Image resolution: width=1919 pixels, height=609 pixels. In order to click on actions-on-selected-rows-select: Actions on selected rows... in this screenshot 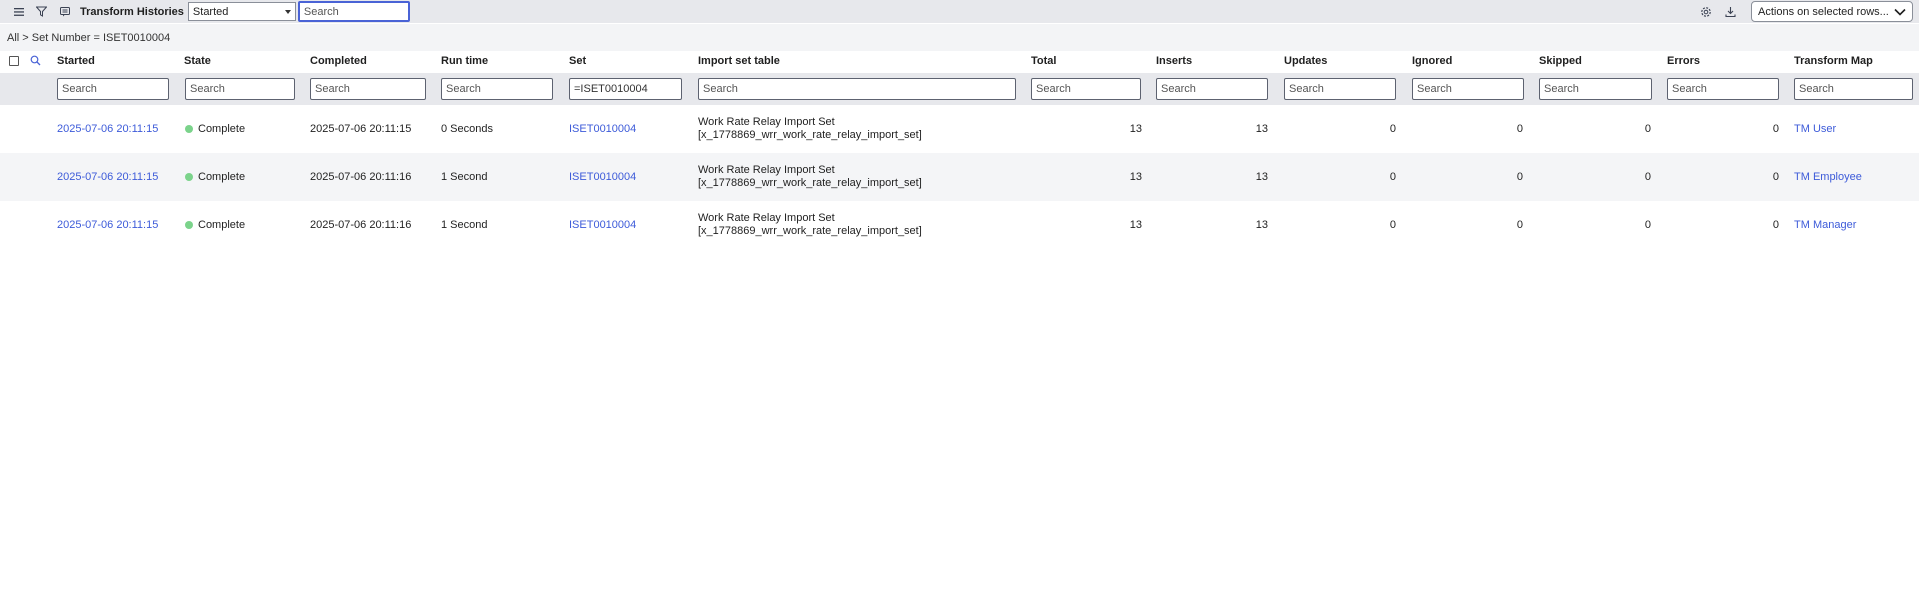, I will do `click(1832, 11)`.